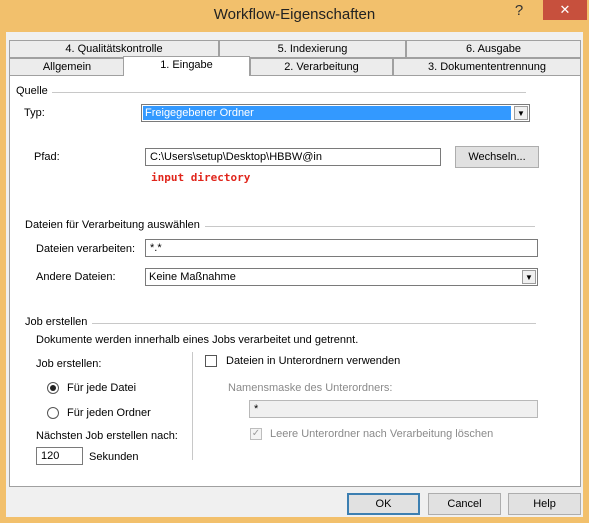  I want to click on path-label: Pfad:, so click(47, 157).